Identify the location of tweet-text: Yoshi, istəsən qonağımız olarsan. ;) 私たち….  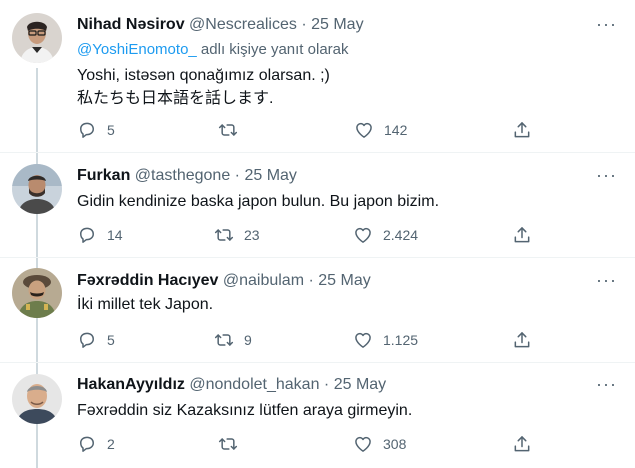
(203, 87).